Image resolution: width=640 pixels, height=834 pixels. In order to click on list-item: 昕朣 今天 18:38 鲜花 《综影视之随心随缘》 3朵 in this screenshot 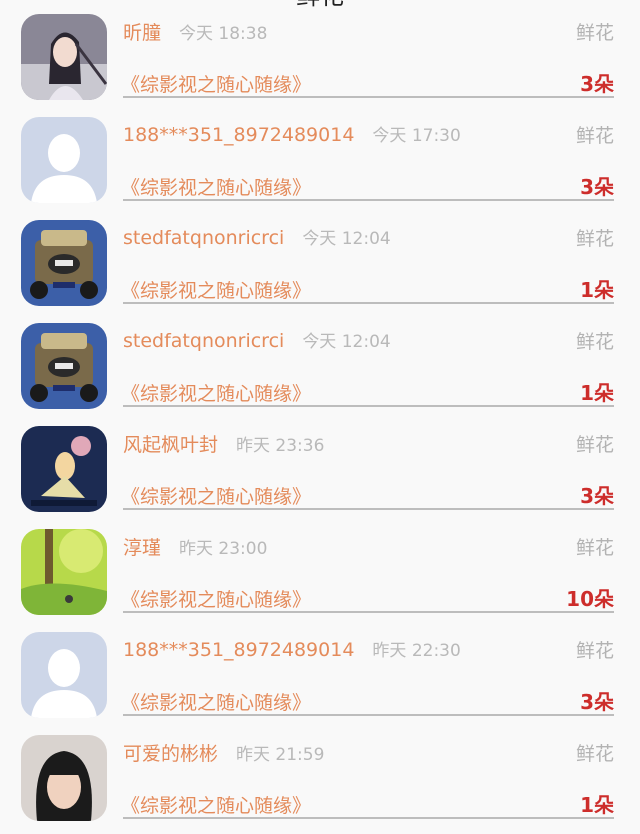, I will do `click(320, 61)`.